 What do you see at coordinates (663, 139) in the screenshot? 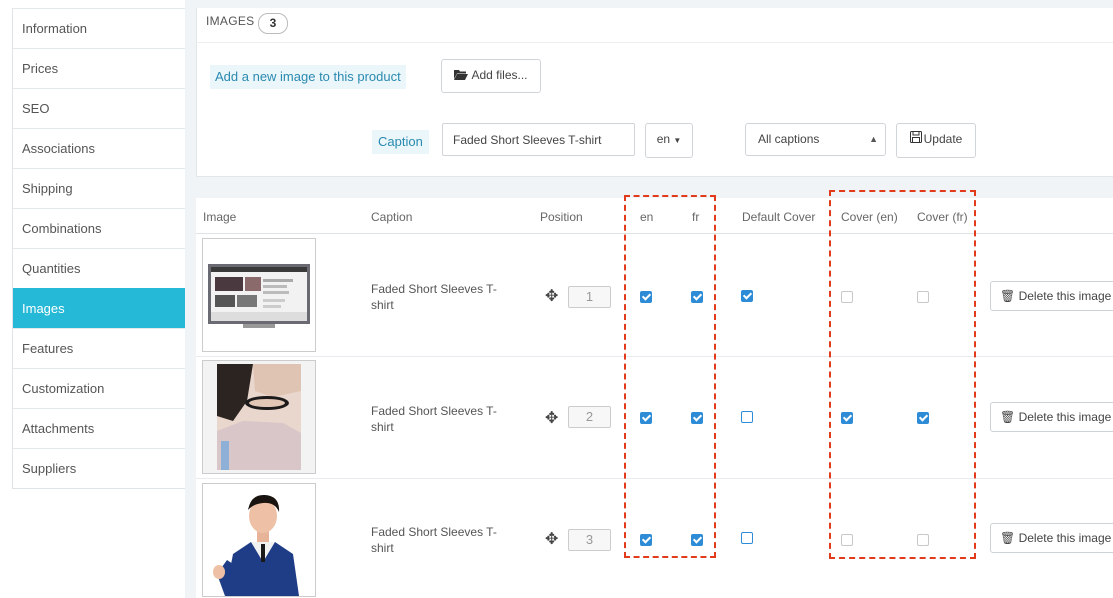
I see `language-label: en` at bounding box center [663, 139].